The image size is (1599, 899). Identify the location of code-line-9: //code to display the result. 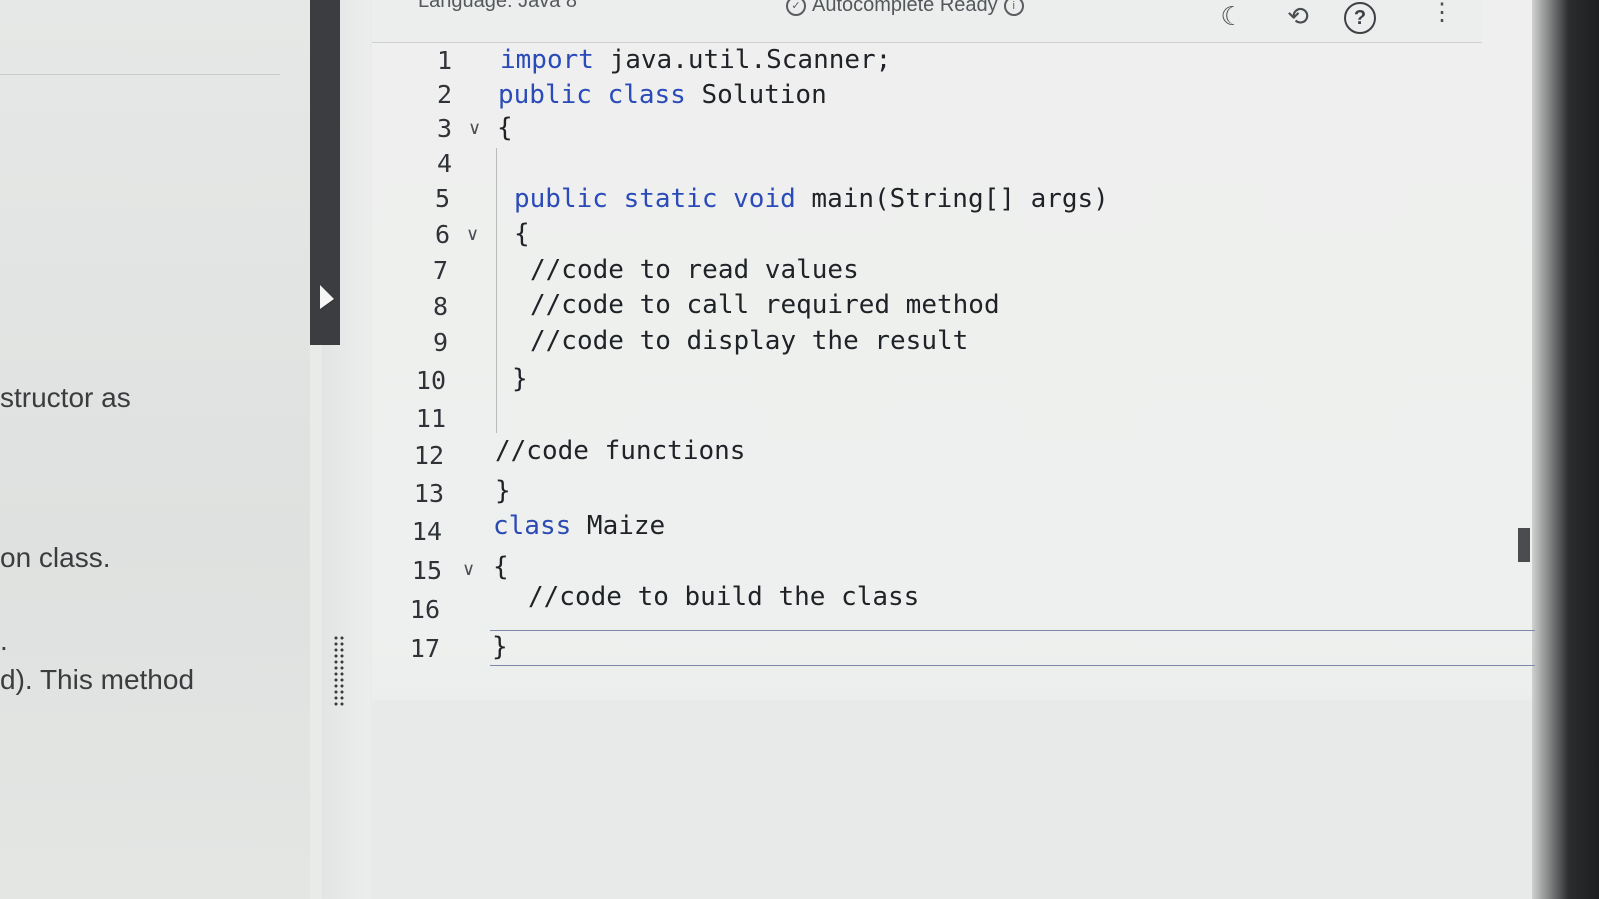
(749, 341).